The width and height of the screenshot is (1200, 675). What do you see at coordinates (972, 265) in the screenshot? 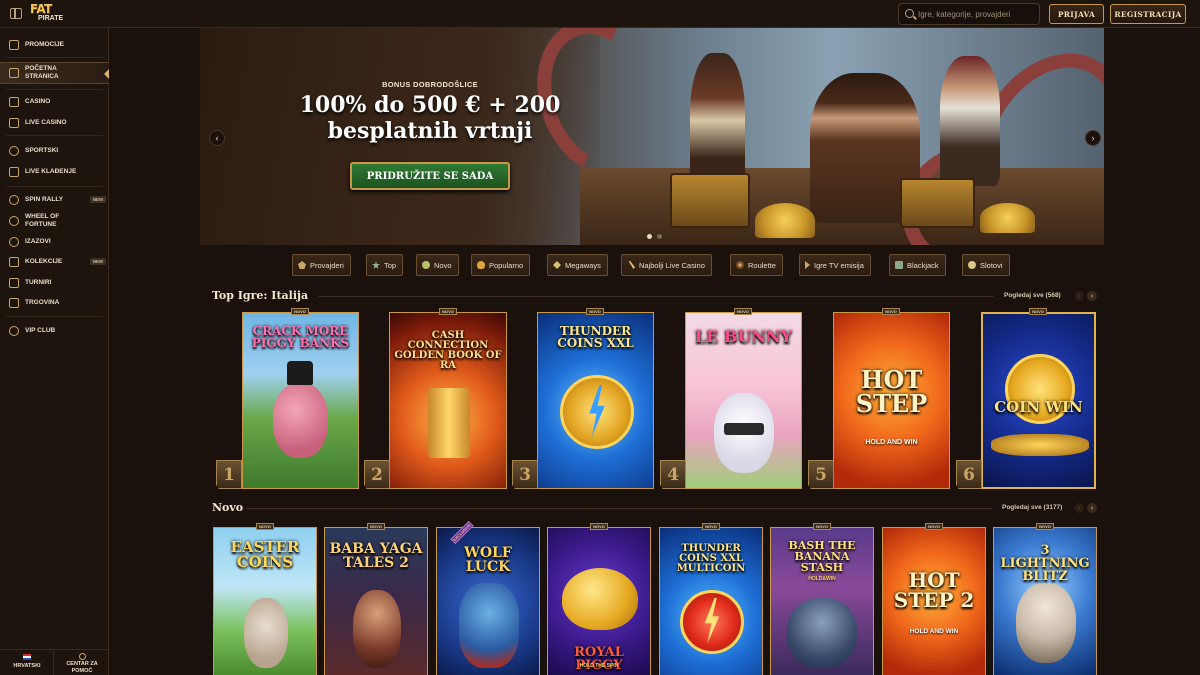
I see `slots-icon` at bounding box center [972, 265].